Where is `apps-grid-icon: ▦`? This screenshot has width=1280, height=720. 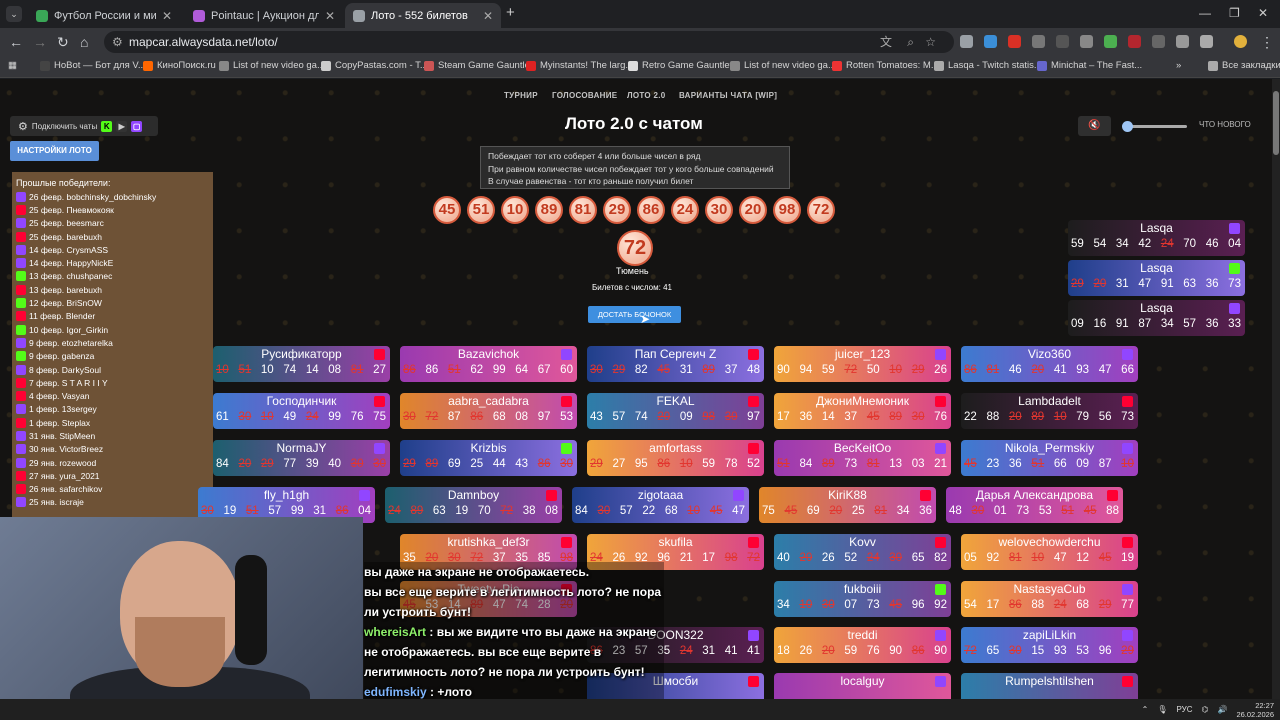
apps-grid-icon: ▦ is located at coordinates (12, 65).